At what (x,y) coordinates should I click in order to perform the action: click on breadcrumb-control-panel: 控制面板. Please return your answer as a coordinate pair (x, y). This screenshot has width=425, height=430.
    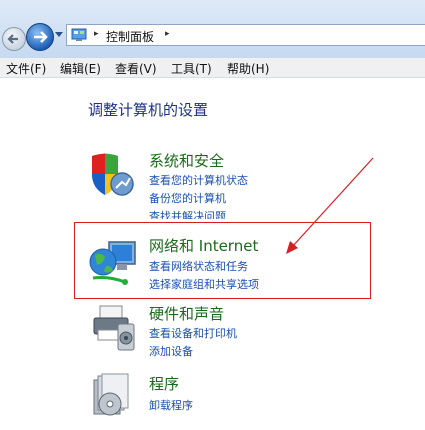
    Looking at the image, I should click on (130, 36).